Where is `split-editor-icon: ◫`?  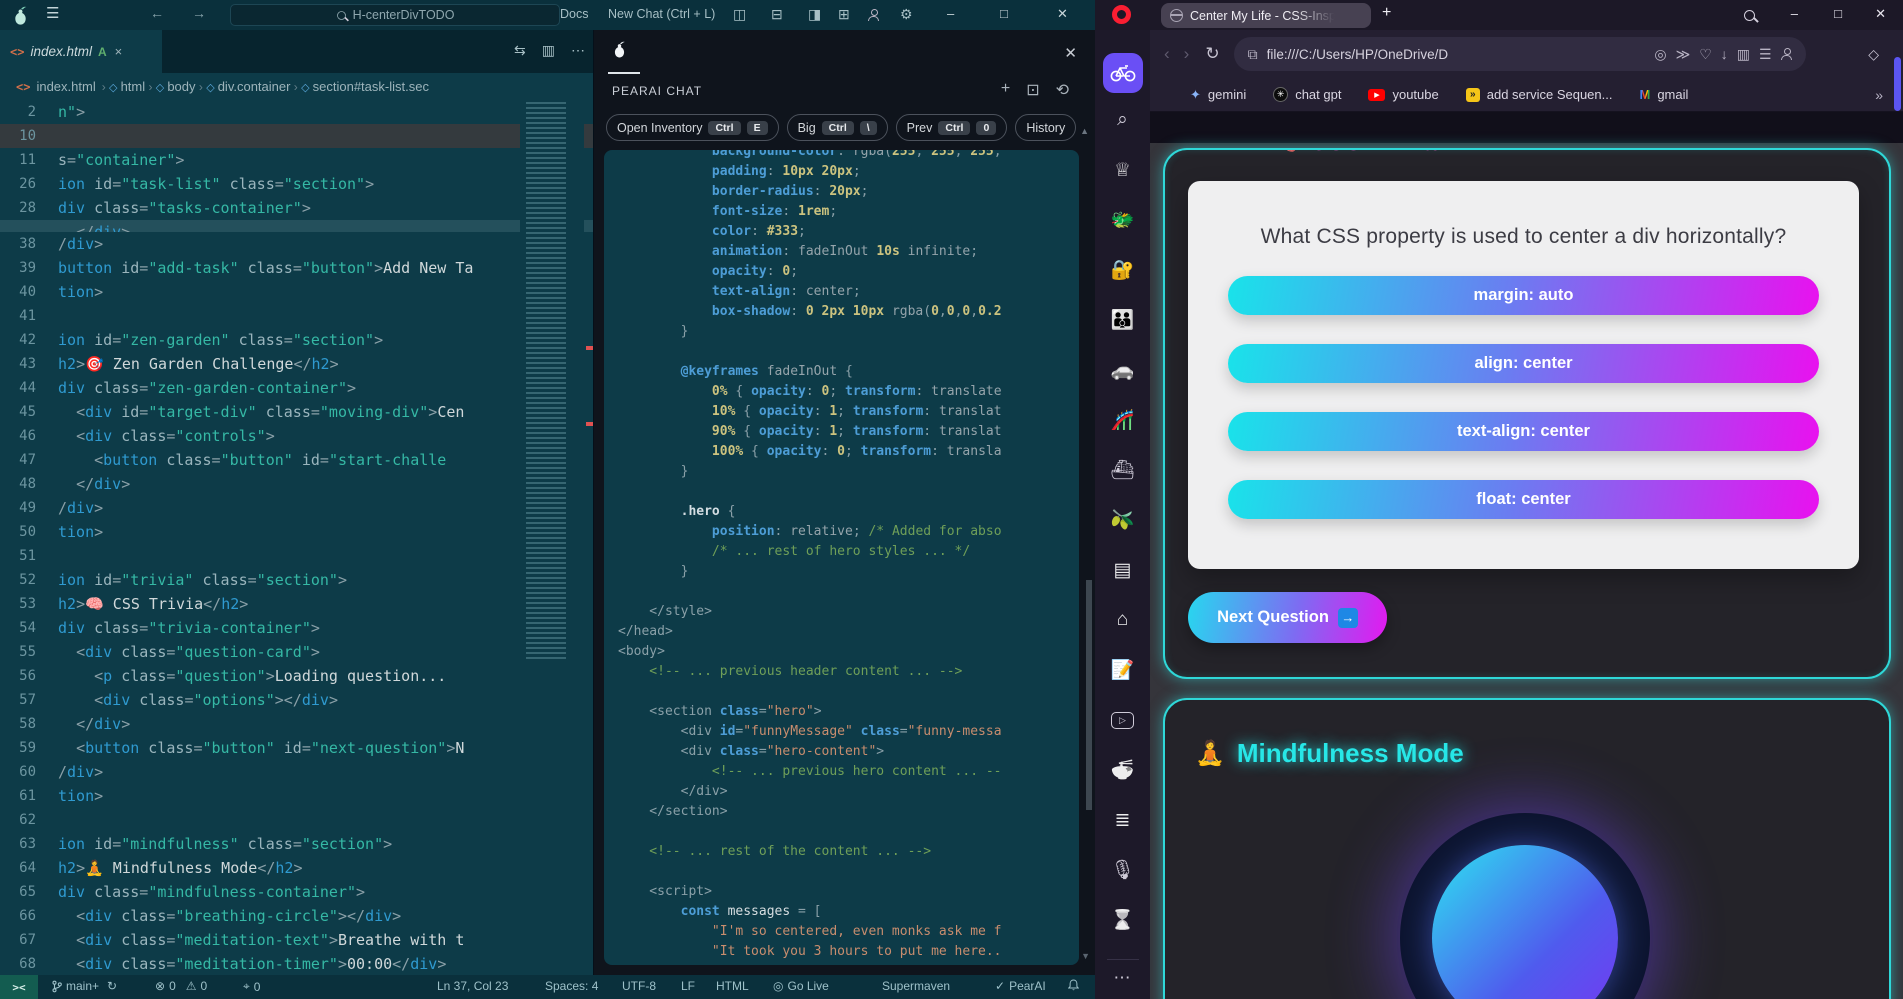
split-editor-icon: ◫ is located at coordinates (739, 14).